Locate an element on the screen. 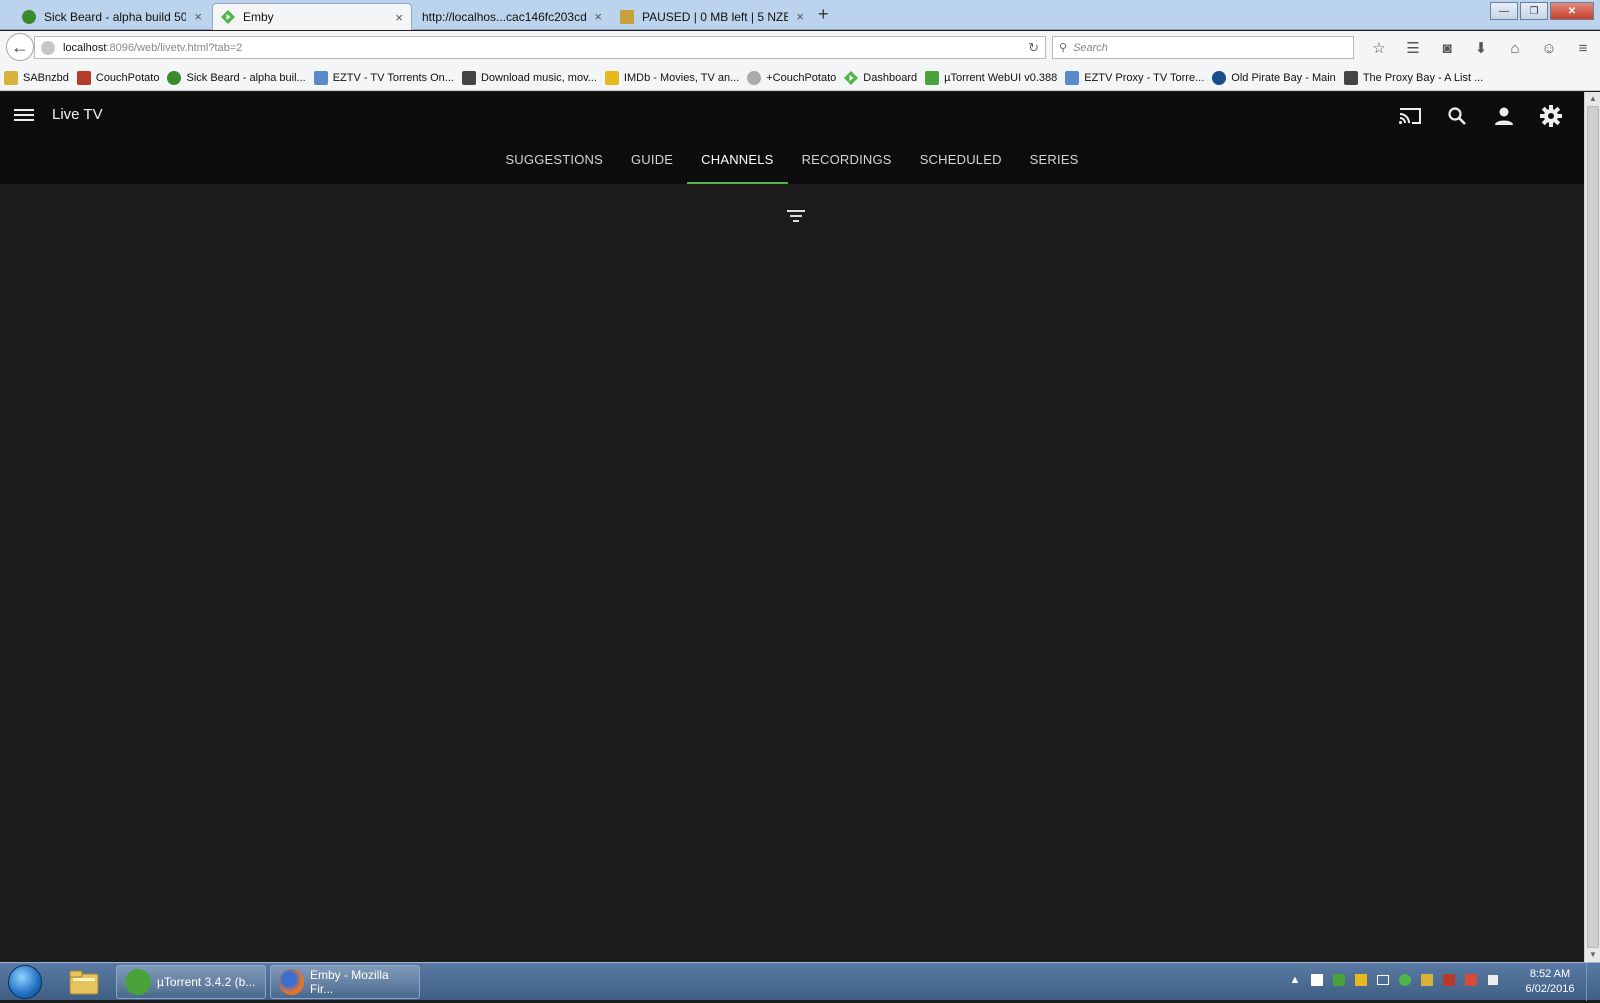  search-icon is located at coordinates (1456, 116).